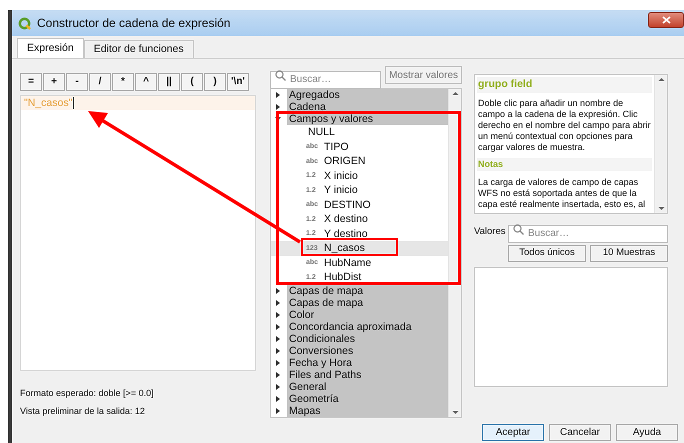 Image resolution: width=684 pixels, height=443 pixels. What do you see at coordinates (346, 233) in the screenshot?
I see `field-name: Y destino` at bounding box center [346, 233].